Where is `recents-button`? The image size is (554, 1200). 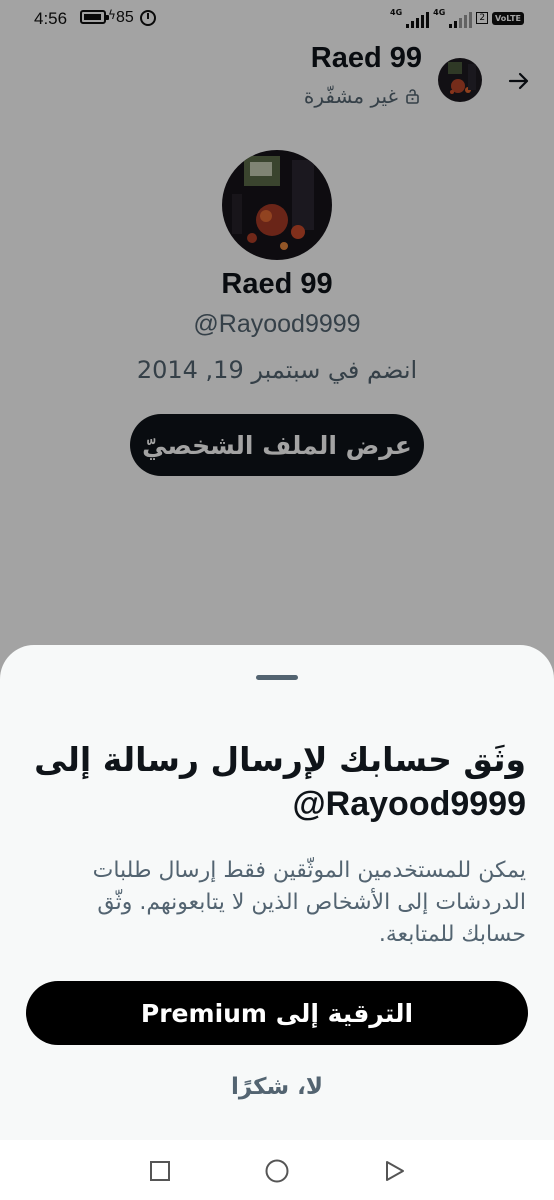 recents-button is located at coordinates (160, 1171).